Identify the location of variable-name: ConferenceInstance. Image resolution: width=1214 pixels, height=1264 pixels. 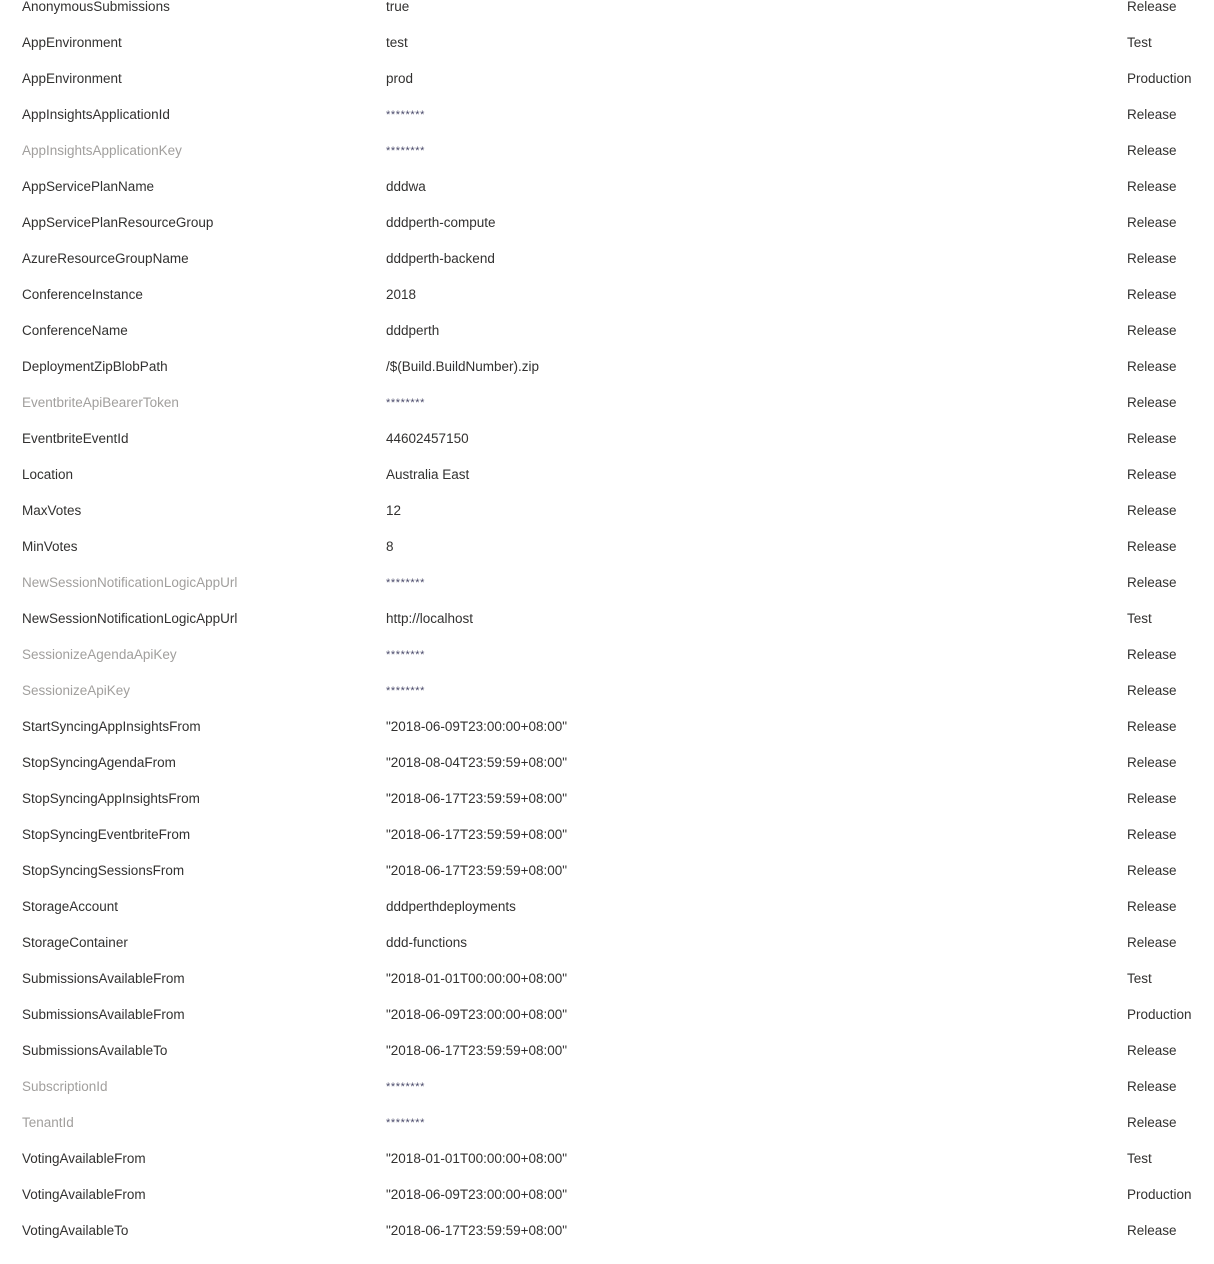
(82, 294).